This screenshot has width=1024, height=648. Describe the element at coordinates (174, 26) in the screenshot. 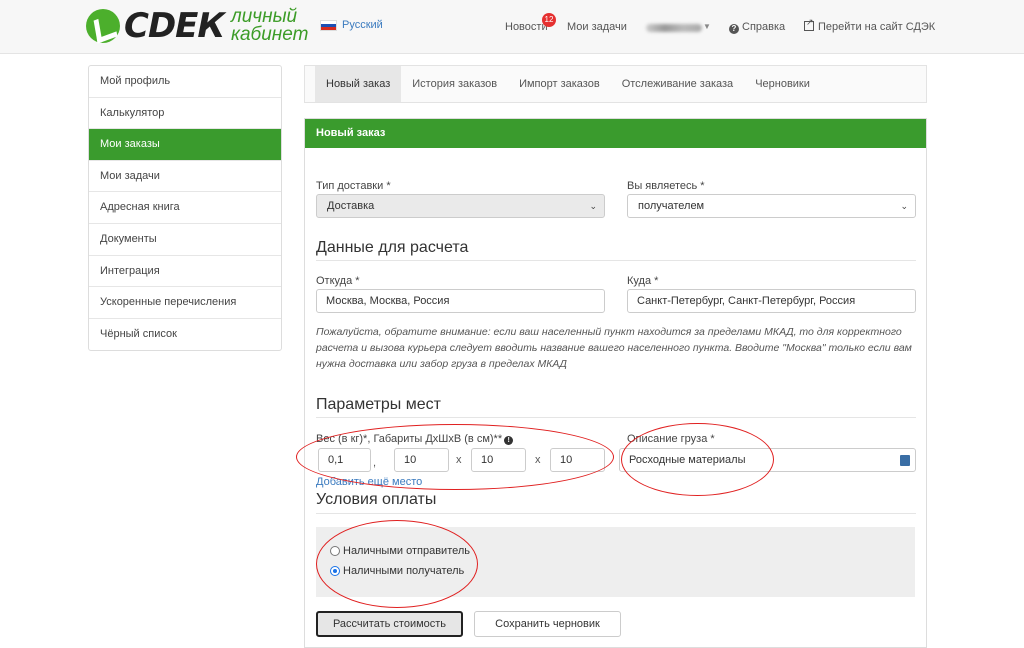

I see `logo-text: СDЕК` at that location.